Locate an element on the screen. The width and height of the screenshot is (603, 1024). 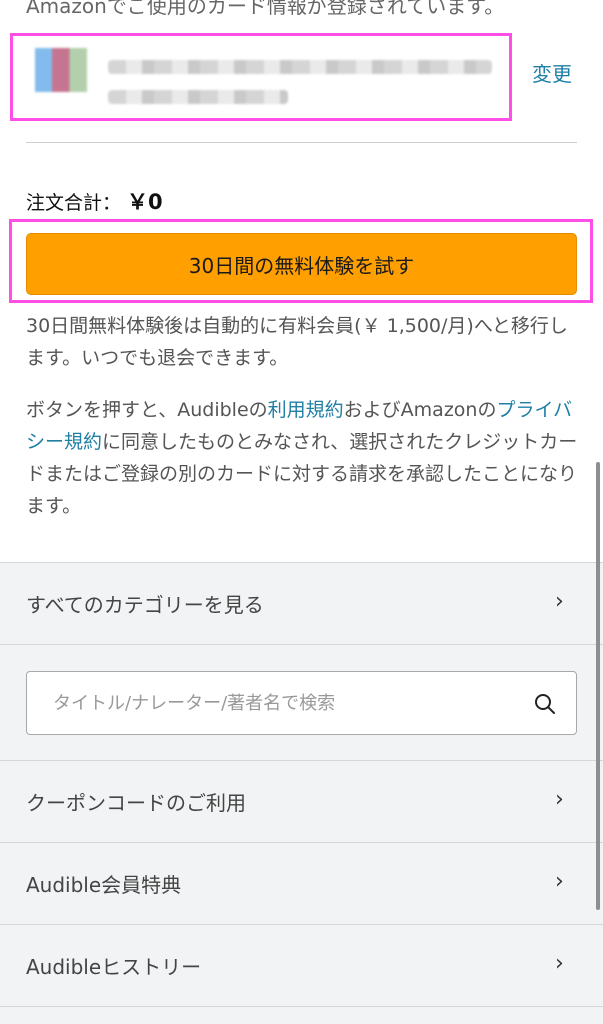
scrollbar is located at coordinates (598, 686).